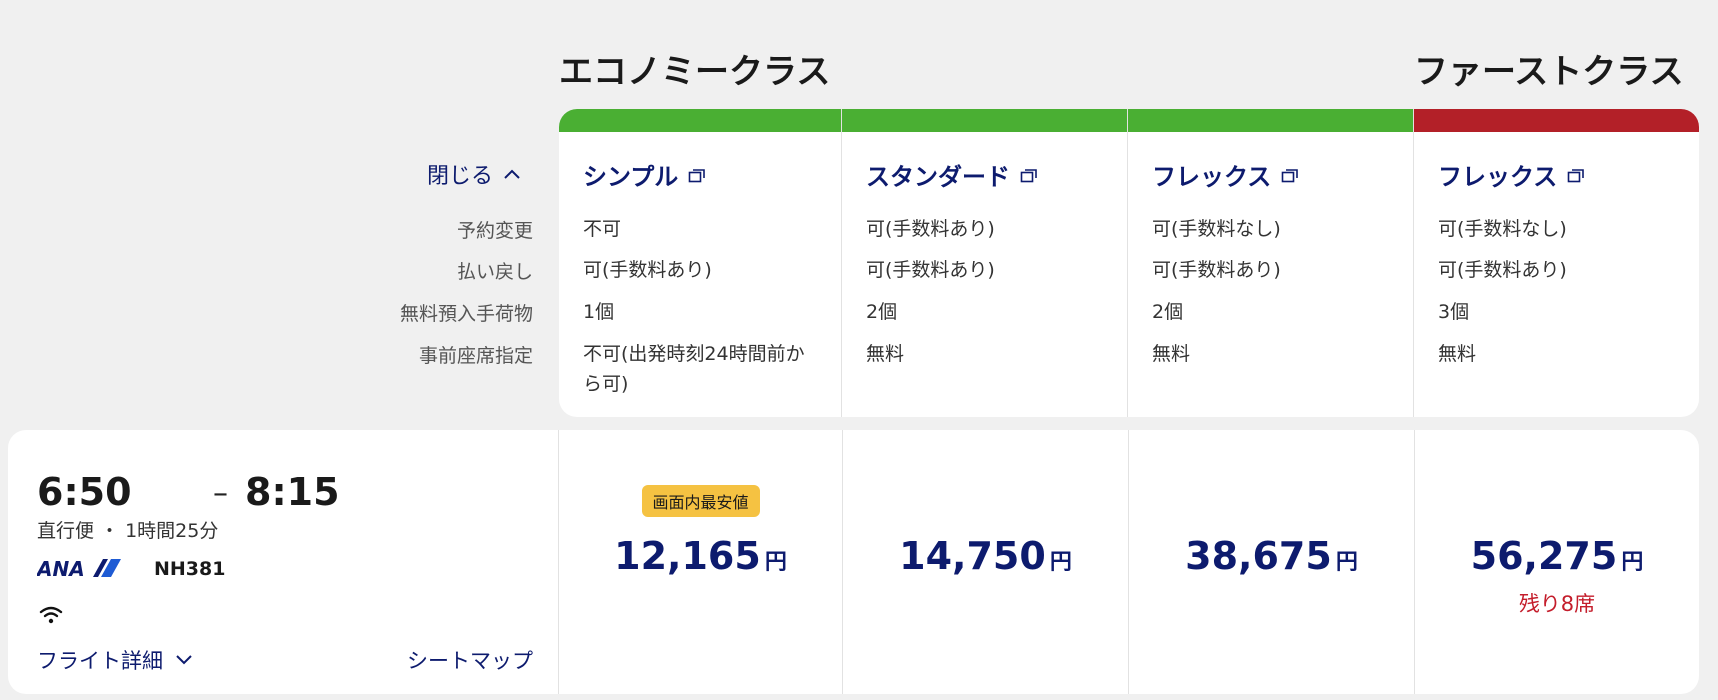 This screenshot has width=1718, height=700. Describe the element at coordinates (930, 229) in the screenshot. I see `fare-change-value: 可(手数料あり)` at that location.